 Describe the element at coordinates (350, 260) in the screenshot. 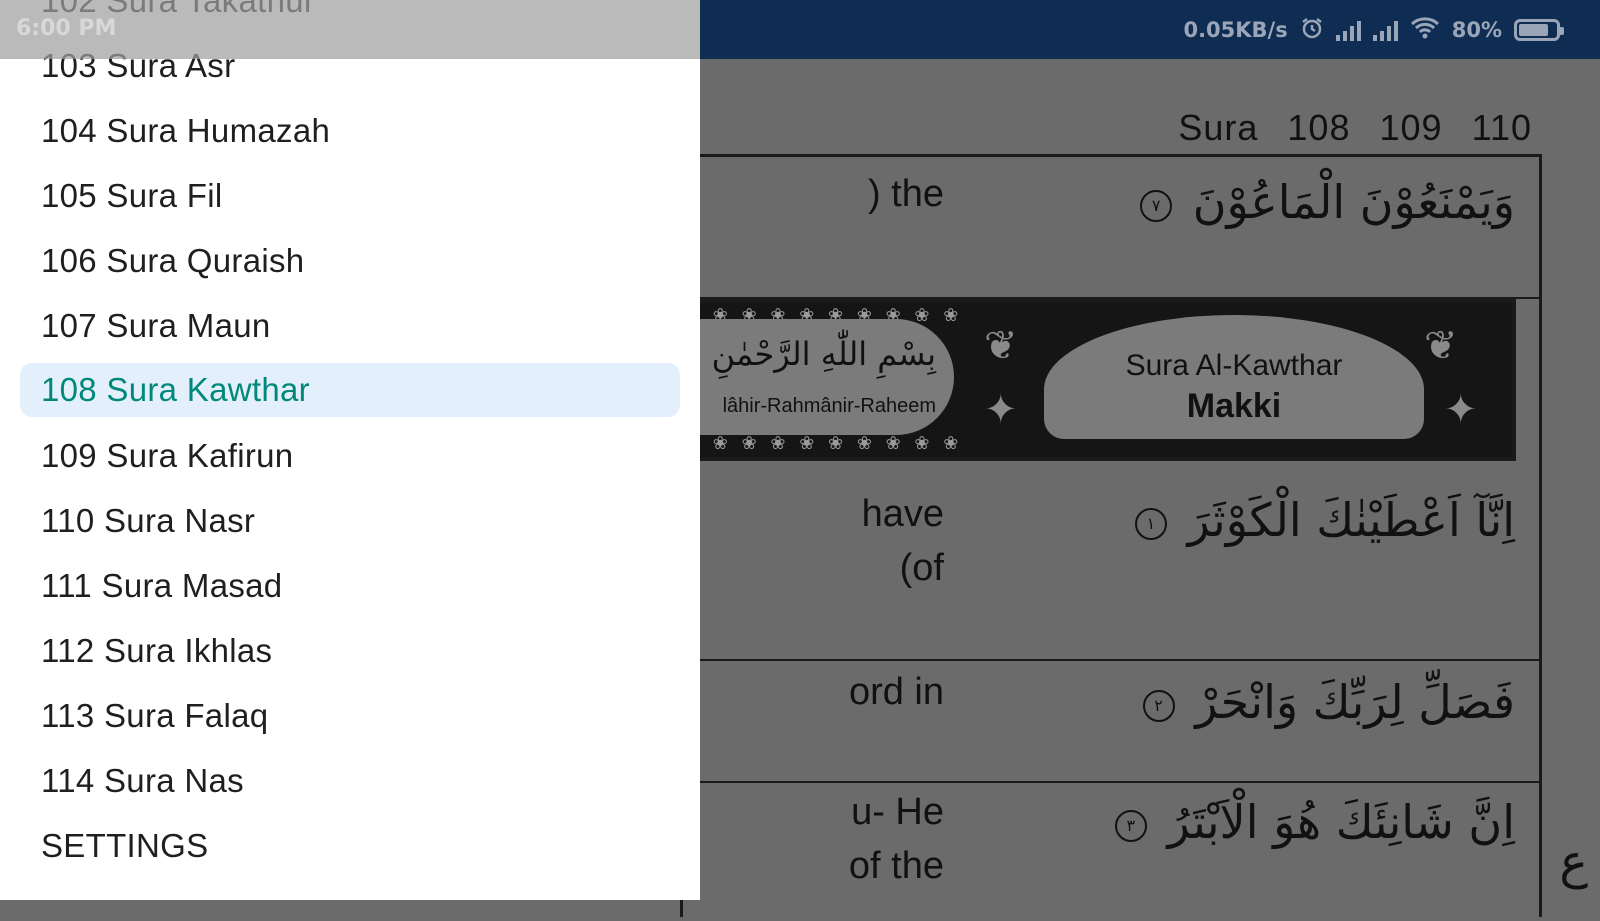

I see `drawer-item-106-sura-quraish: 106 Sura Quraish` at that location.